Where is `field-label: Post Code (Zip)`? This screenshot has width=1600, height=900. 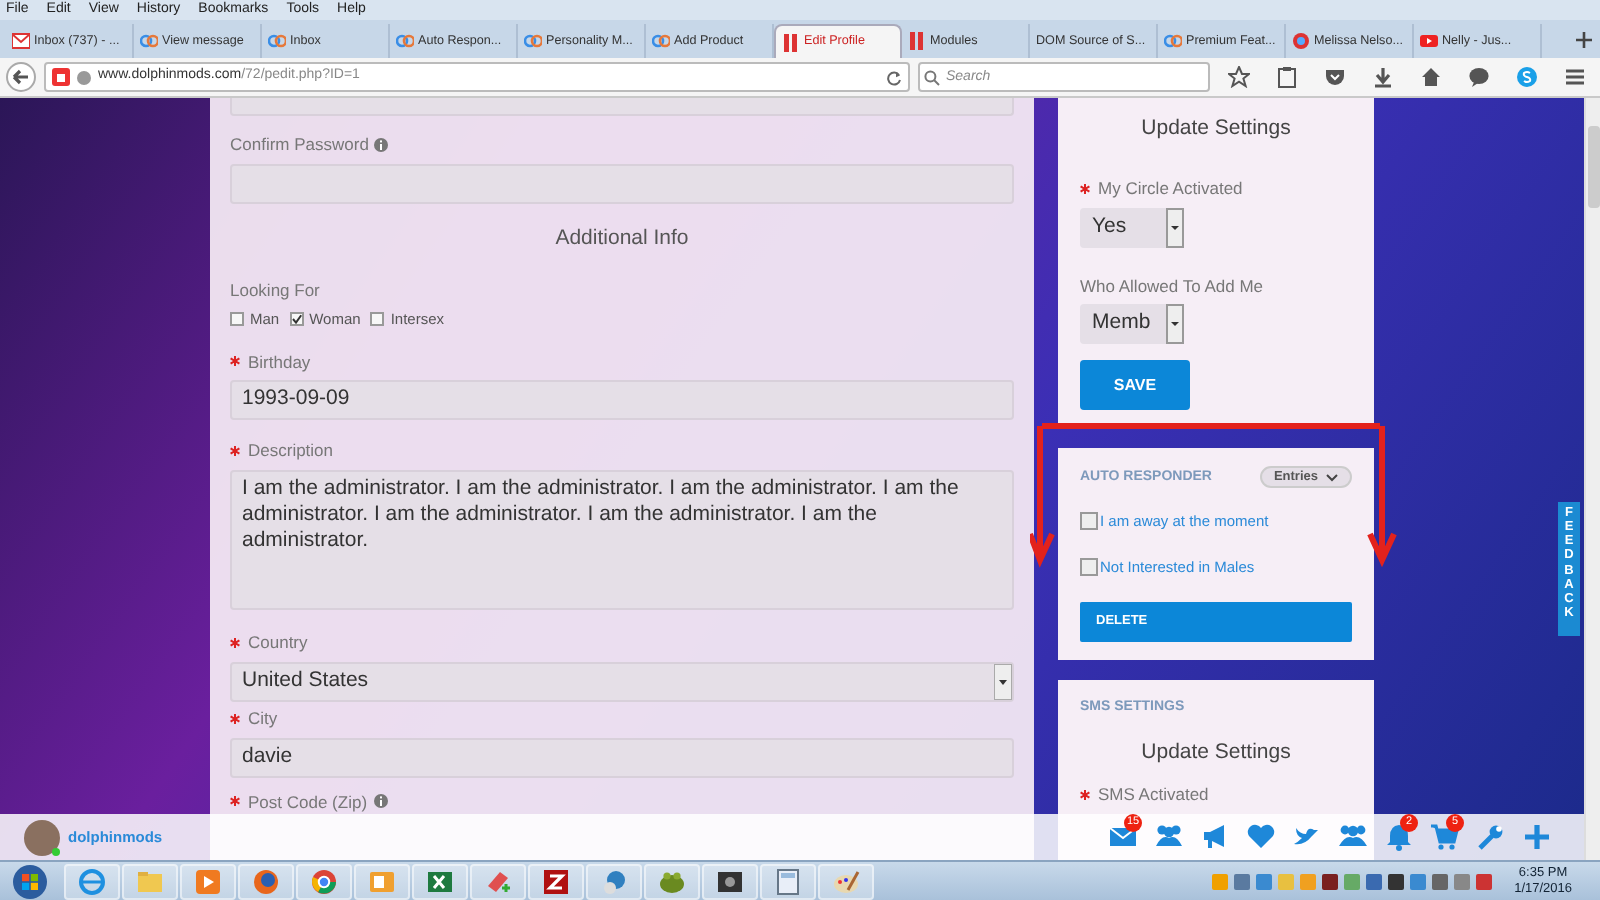
field-label: Post Code (Zip) is located at coordinates (308, 802).